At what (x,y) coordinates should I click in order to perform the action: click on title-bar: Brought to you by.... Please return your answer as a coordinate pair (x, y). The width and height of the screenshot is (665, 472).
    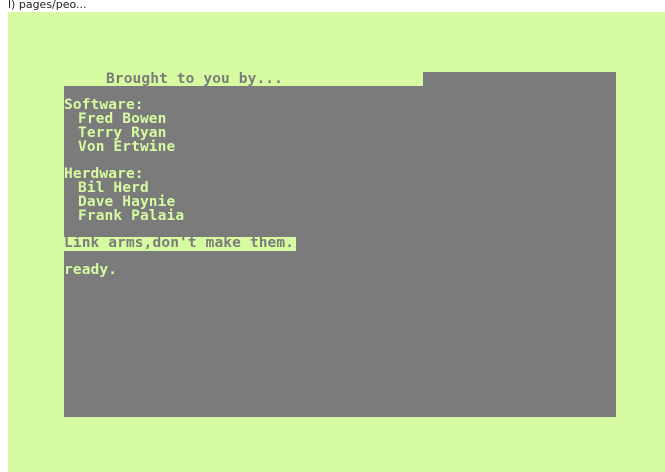
    Looking at the image, I should click on (243, 79).